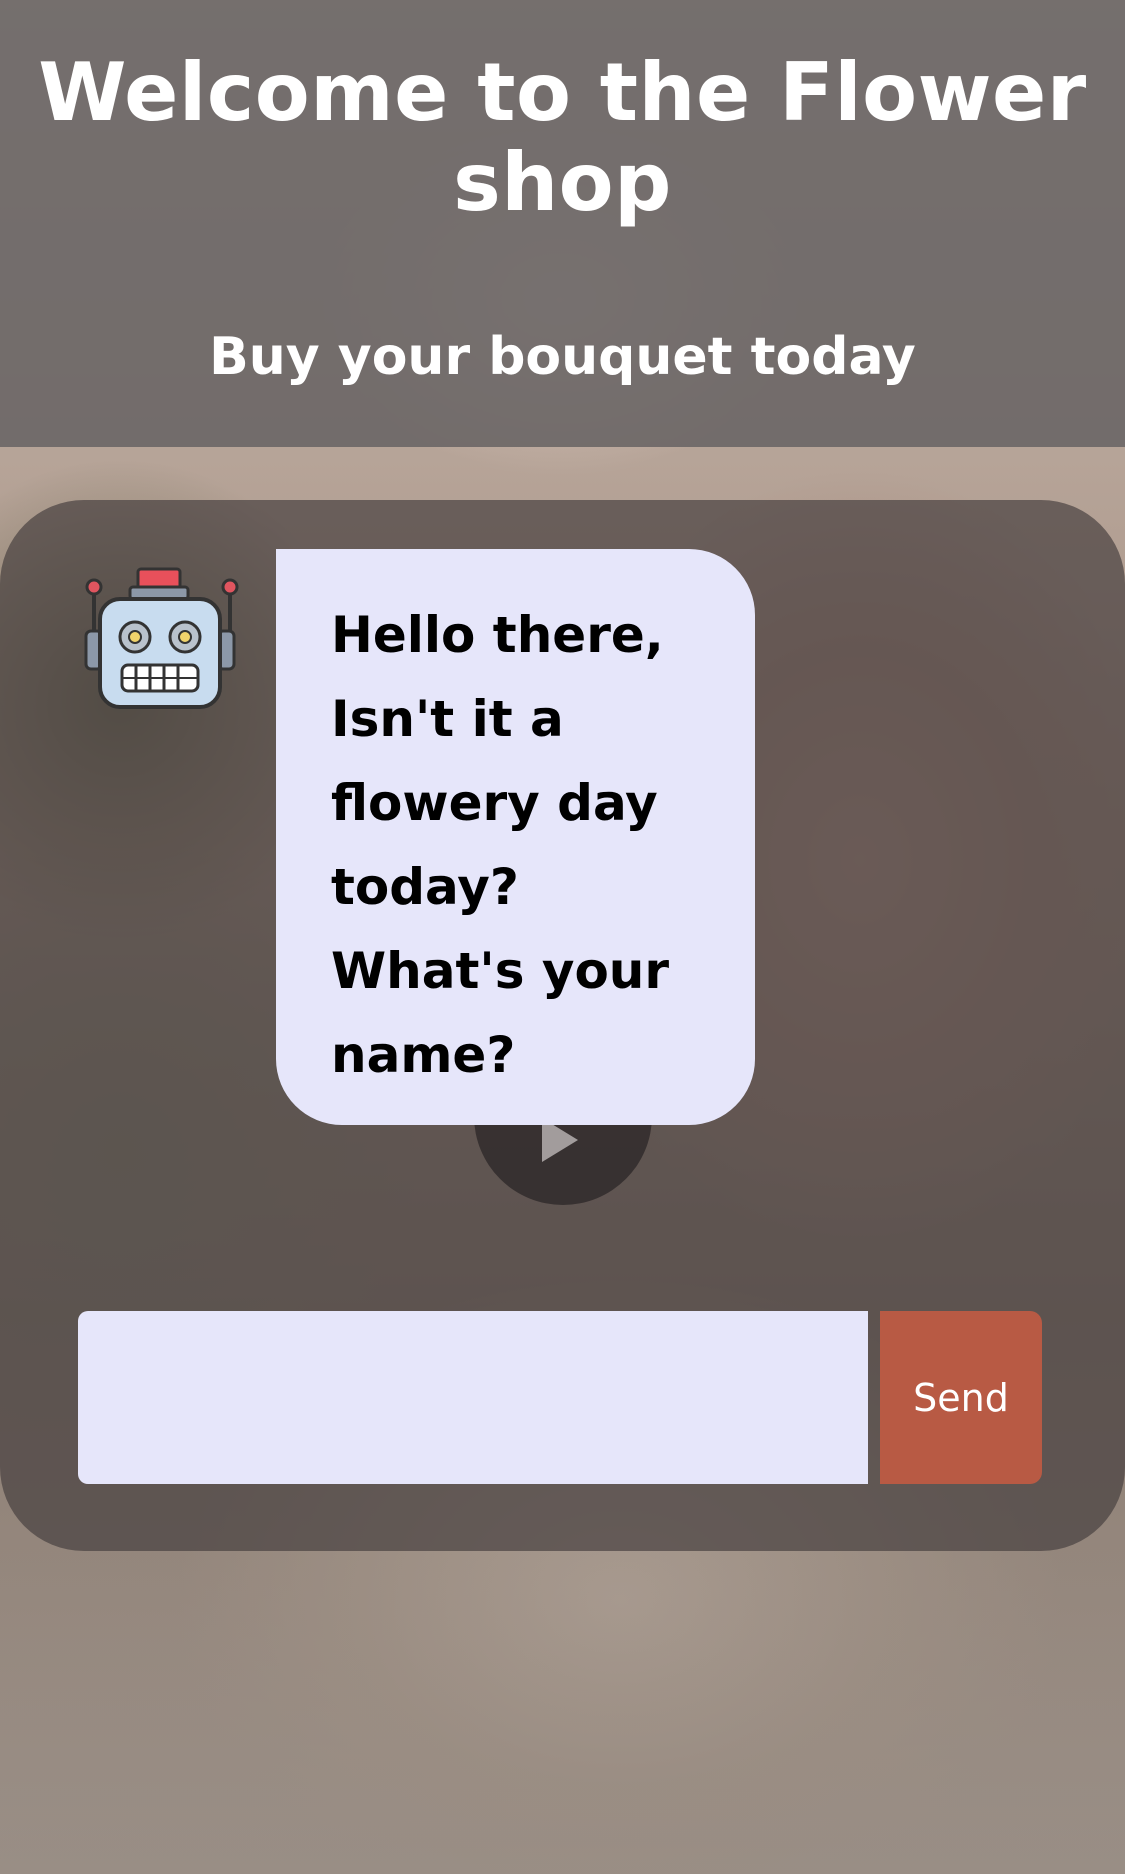  Describe the element at coordinates (160, 640) in the screenshot. I see `robot-icon` at that location.